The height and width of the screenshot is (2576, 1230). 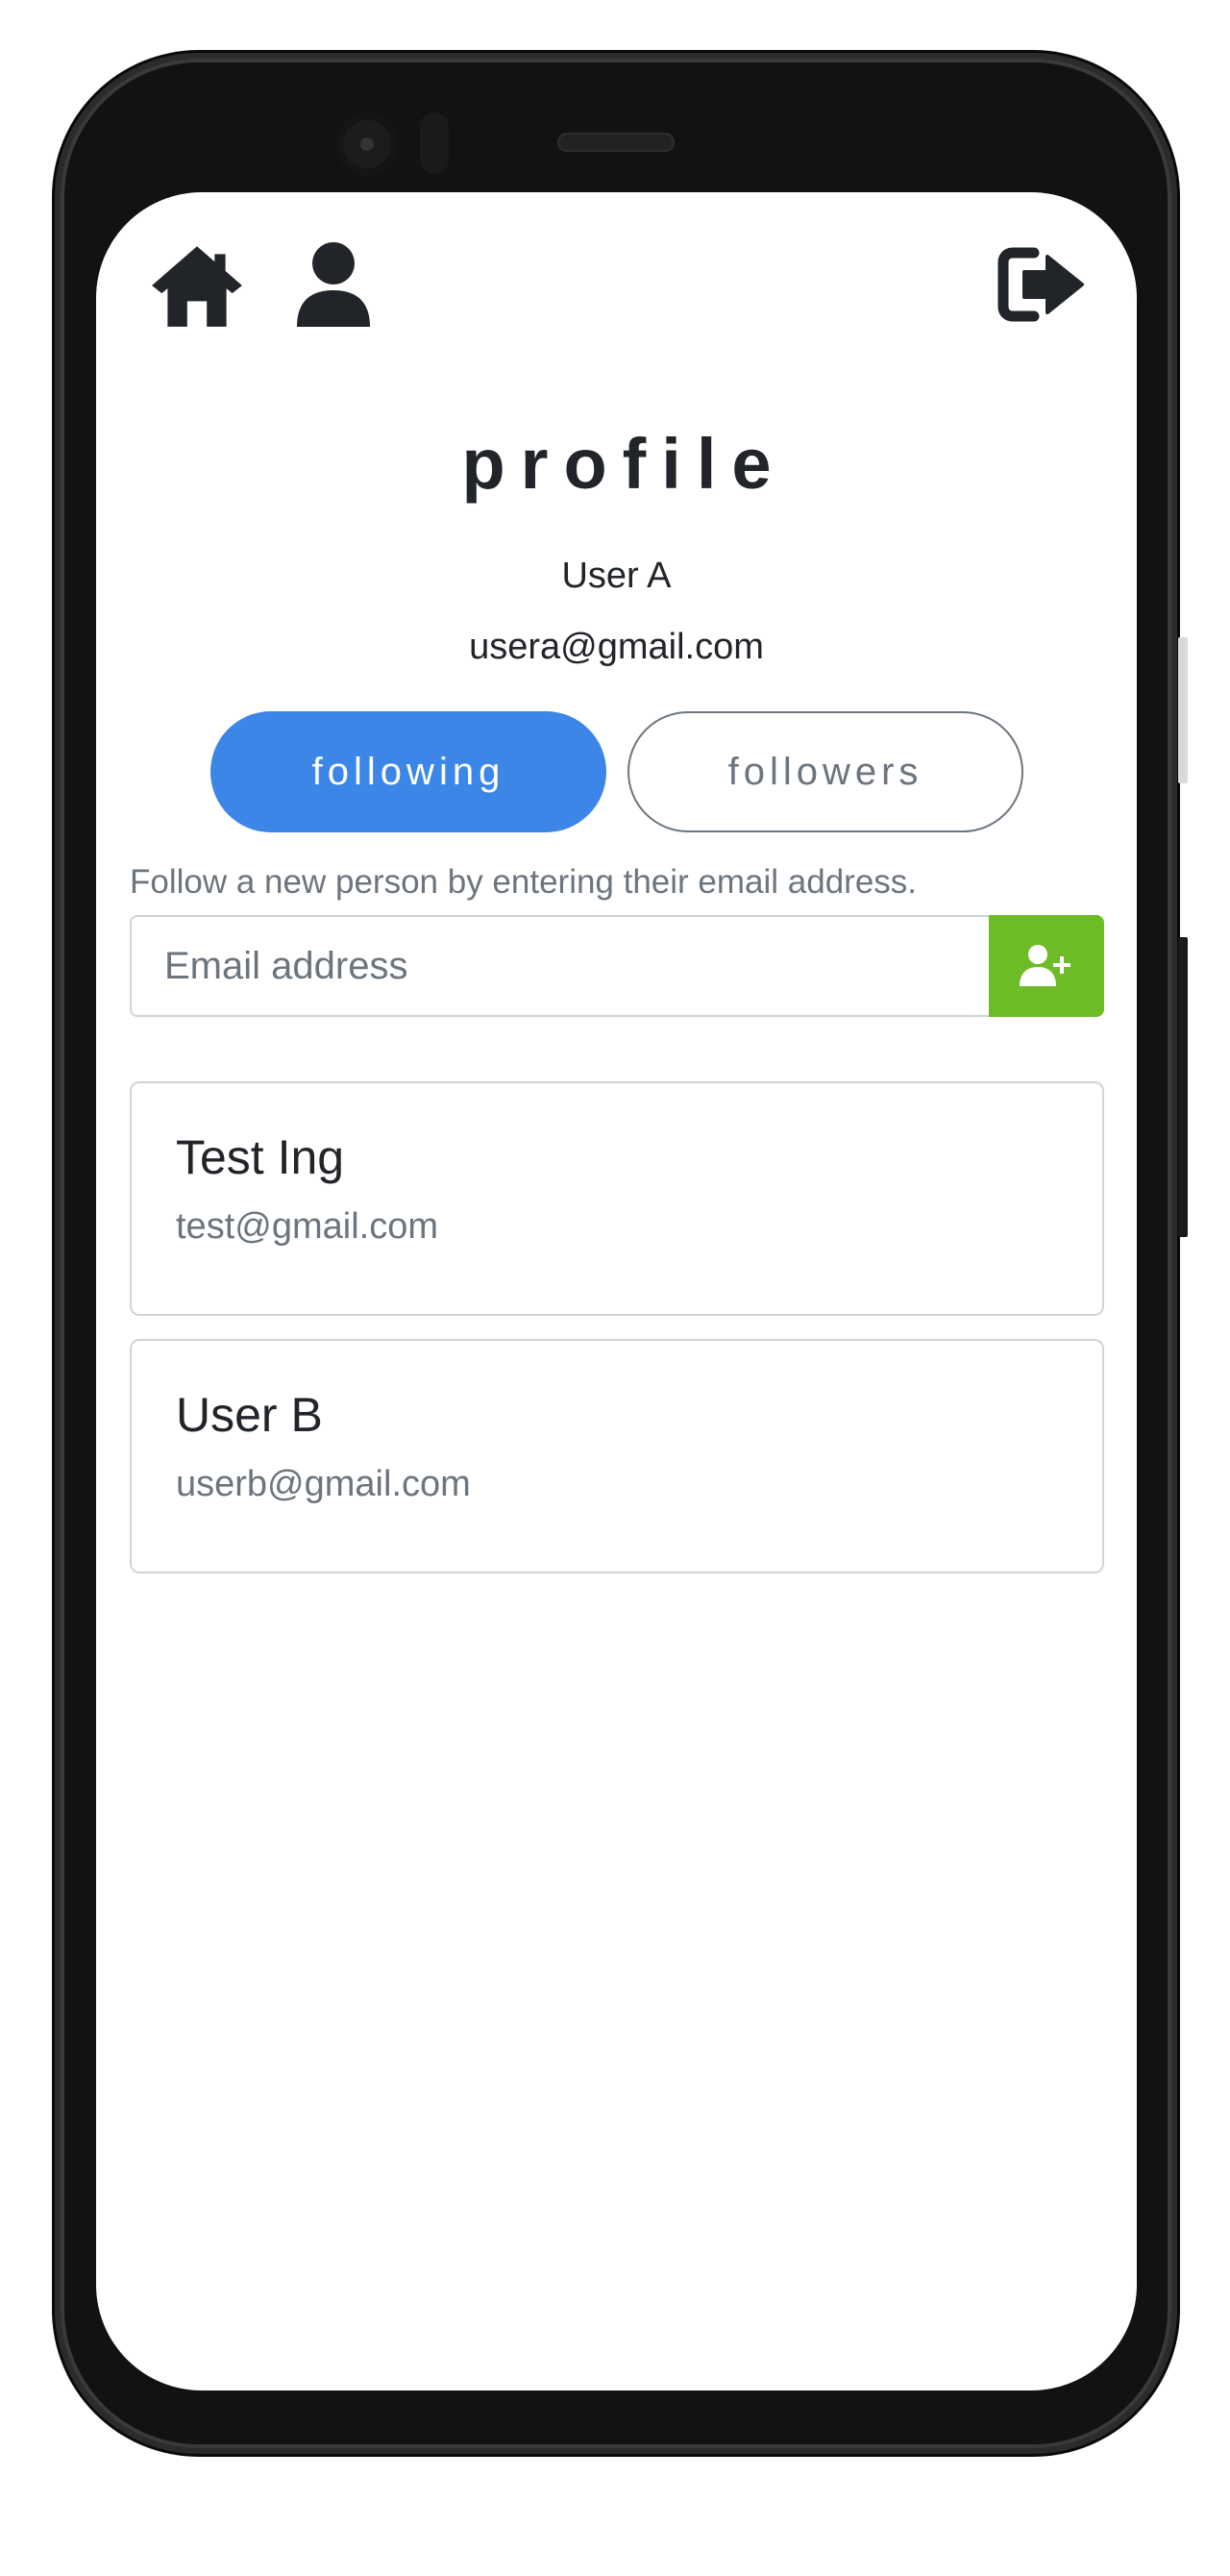 What do you see at coordinates (617, 1456) in the screenshot?
I see `following-card: User B userb@gmail.com` at bounding box center [617, 1456].